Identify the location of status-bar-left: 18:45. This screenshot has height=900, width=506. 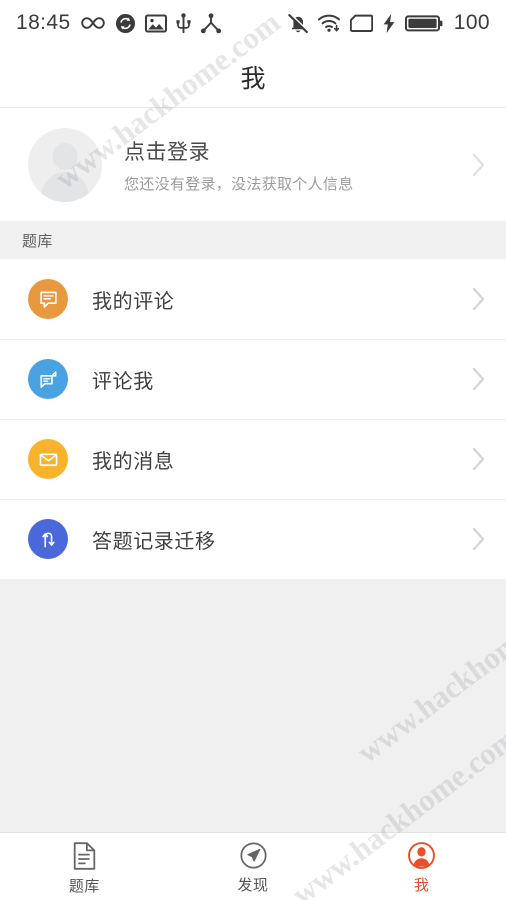
(119, 23).